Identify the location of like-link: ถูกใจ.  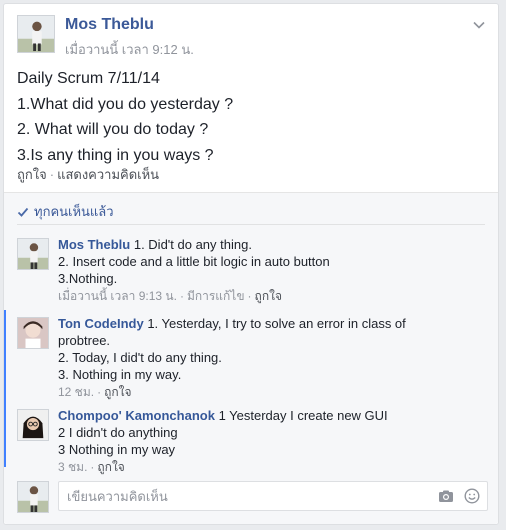
(32, 174).